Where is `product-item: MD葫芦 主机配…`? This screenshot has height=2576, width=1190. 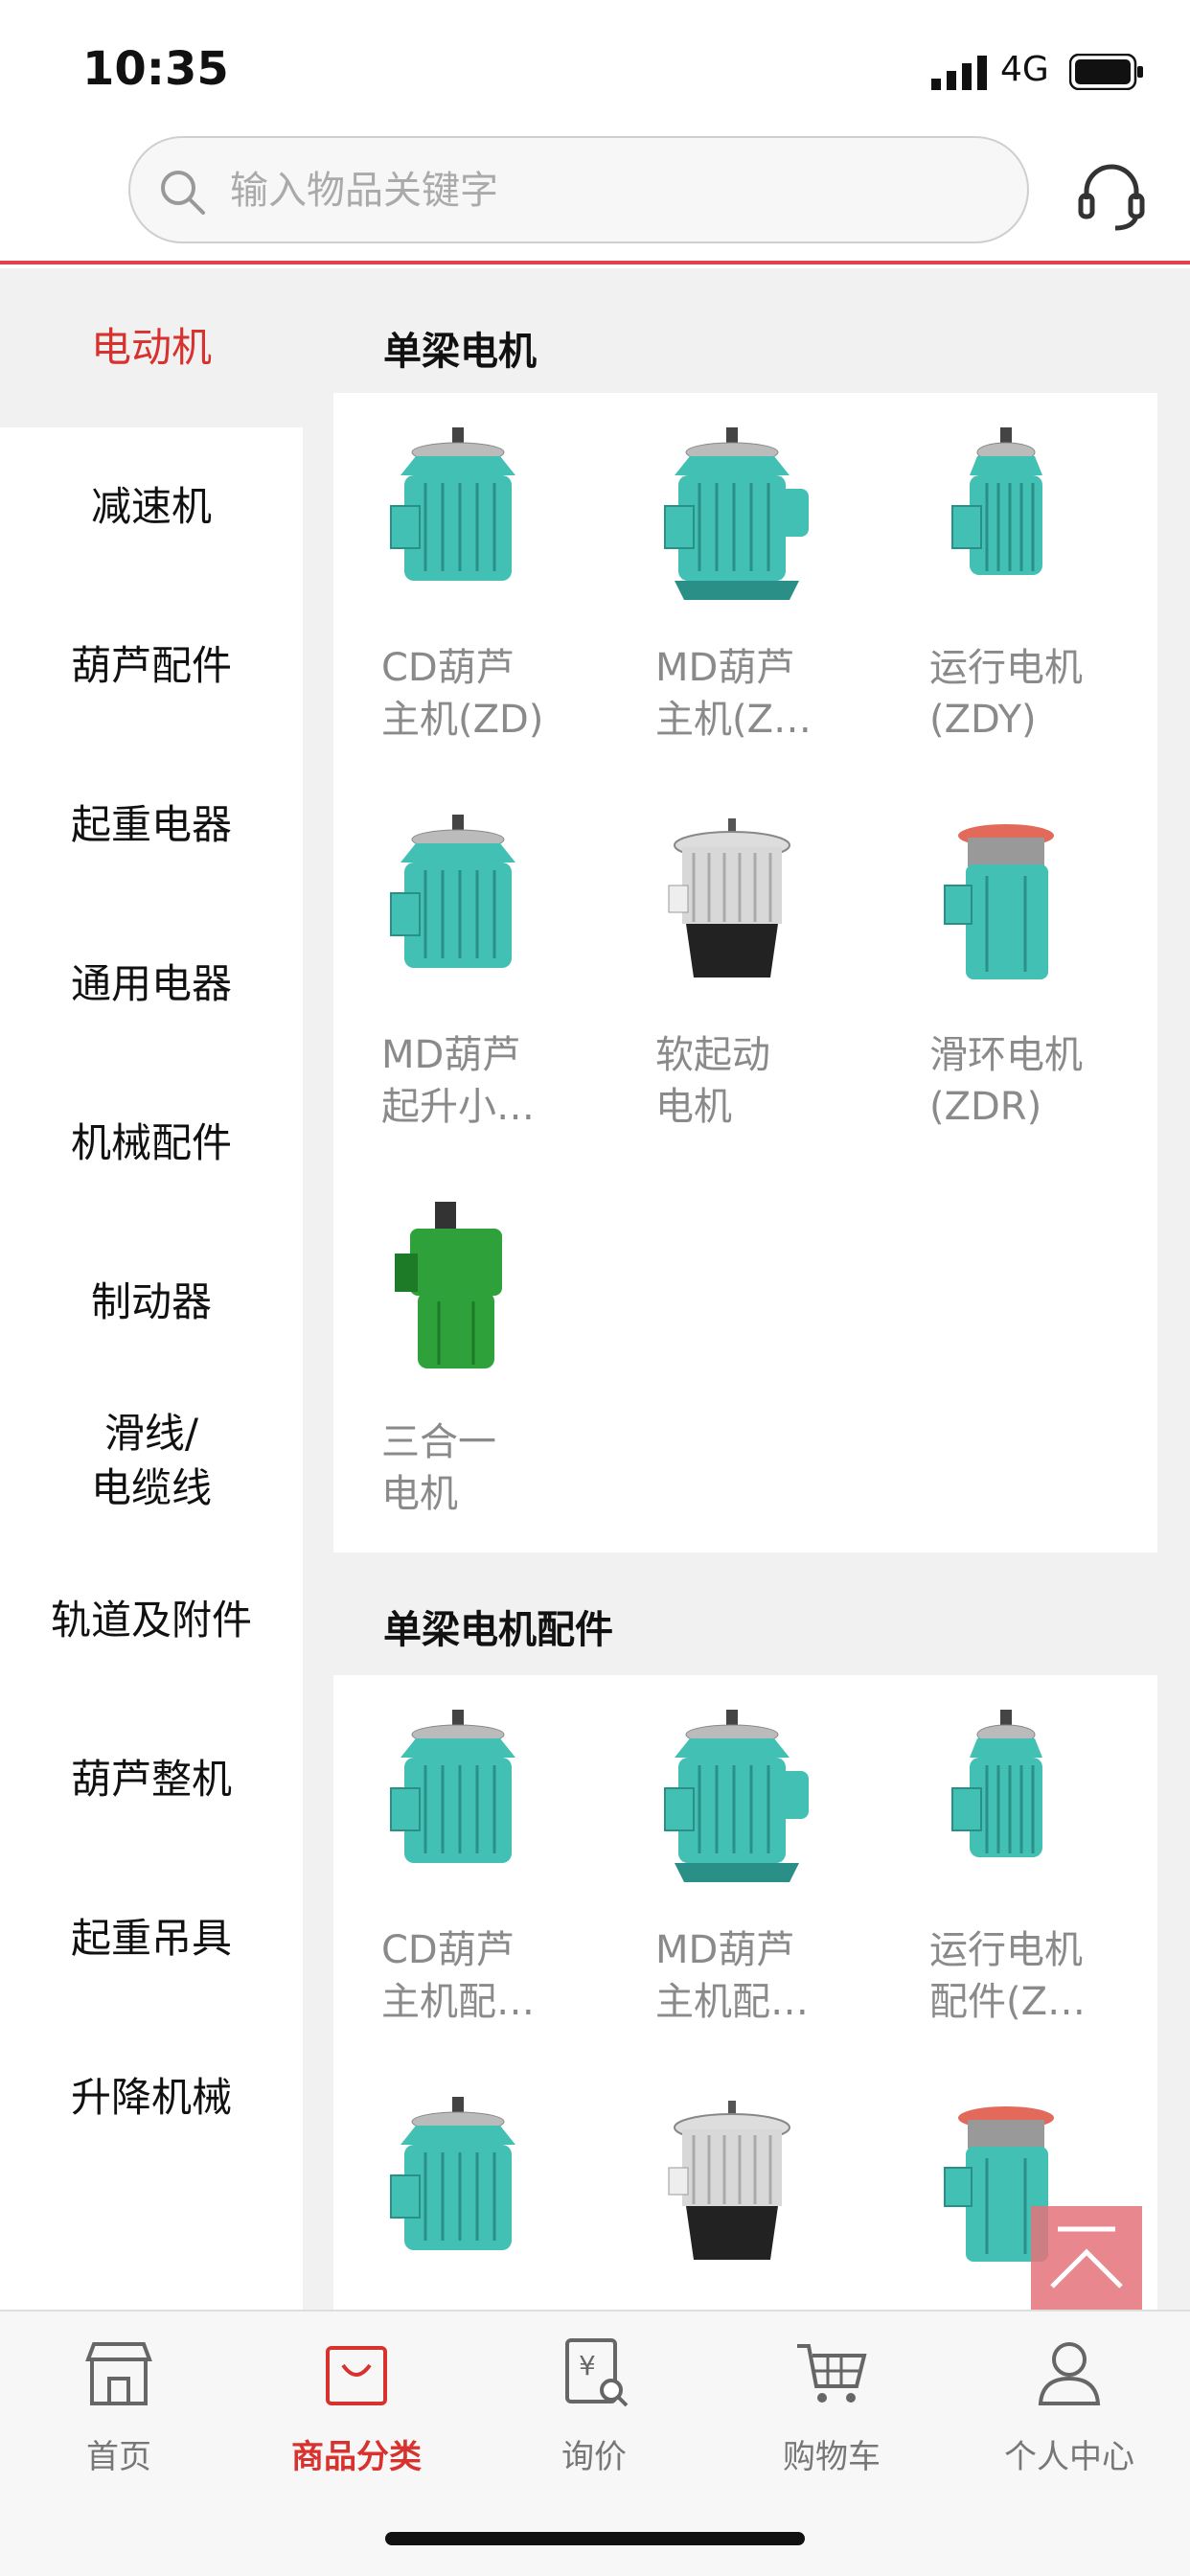 product-item: MD葫芦 主机配… is located at coordinates (744, 1866).